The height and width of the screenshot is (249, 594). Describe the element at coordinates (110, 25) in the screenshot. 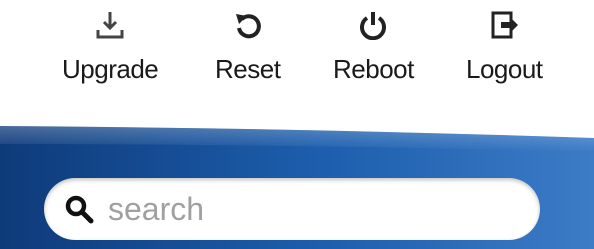

I see `upgrade-icon` at that location.